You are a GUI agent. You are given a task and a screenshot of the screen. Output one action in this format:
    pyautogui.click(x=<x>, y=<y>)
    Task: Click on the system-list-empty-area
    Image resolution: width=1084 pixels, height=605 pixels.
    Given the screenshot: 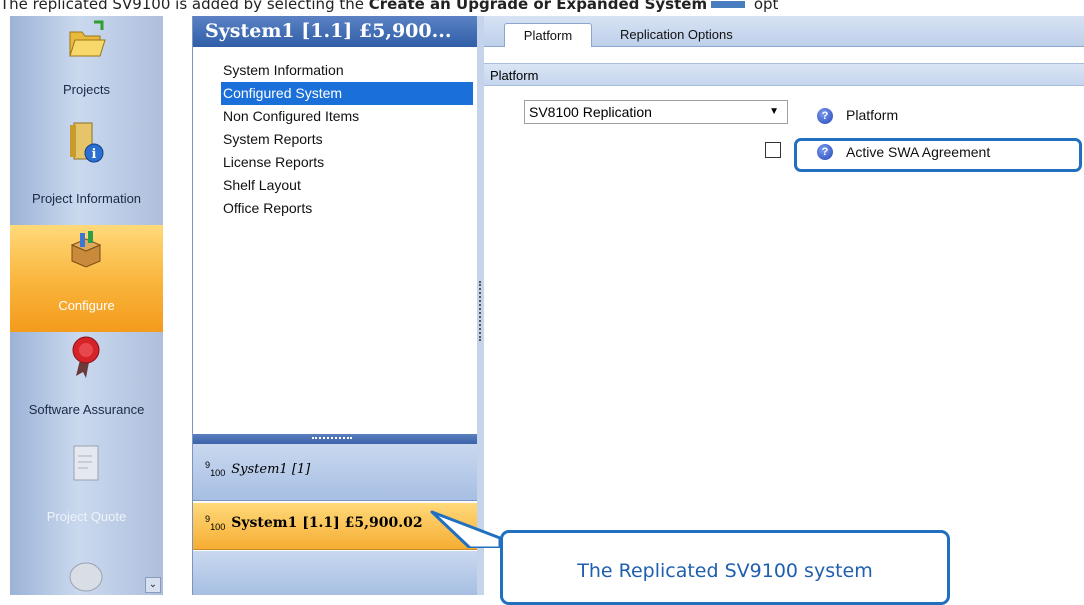 What is the action you would take?
    pyautogui.click(x=335, y=573)
    